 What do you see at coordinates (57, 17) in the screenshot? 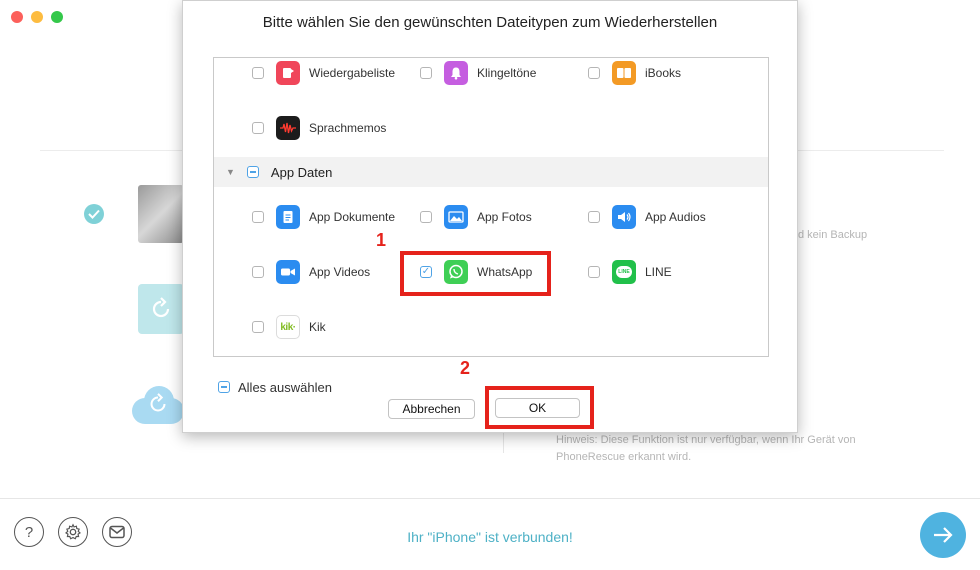
I see `zoom-window-button` at bounding box center [57, 17].